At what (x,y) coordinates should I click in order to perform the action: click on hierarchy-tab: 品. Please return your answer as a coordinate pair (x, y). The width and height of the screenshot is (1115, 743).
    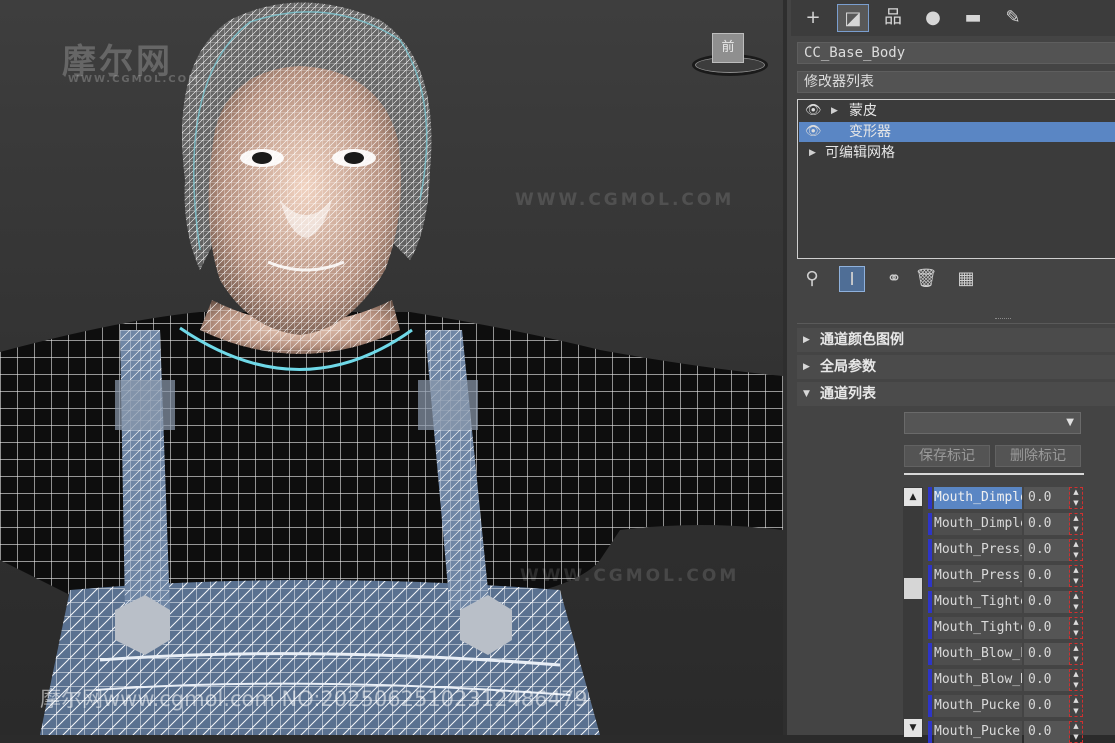
    Looking at the image, I should click on (893, 18).